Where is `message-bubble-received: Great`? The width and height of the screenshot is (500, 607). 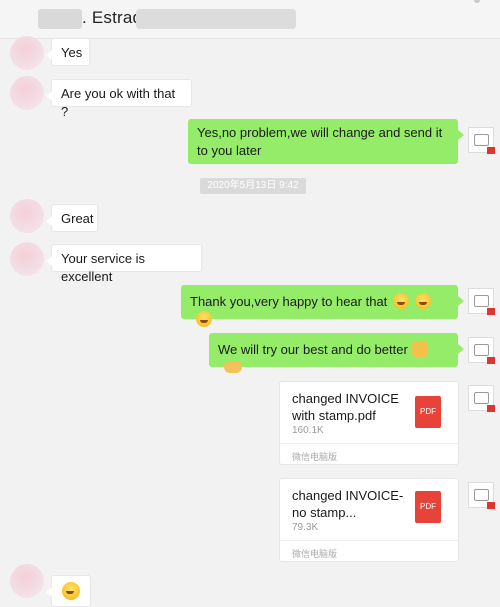 message-bubble-received: Great is located at coordinates (72, 218).